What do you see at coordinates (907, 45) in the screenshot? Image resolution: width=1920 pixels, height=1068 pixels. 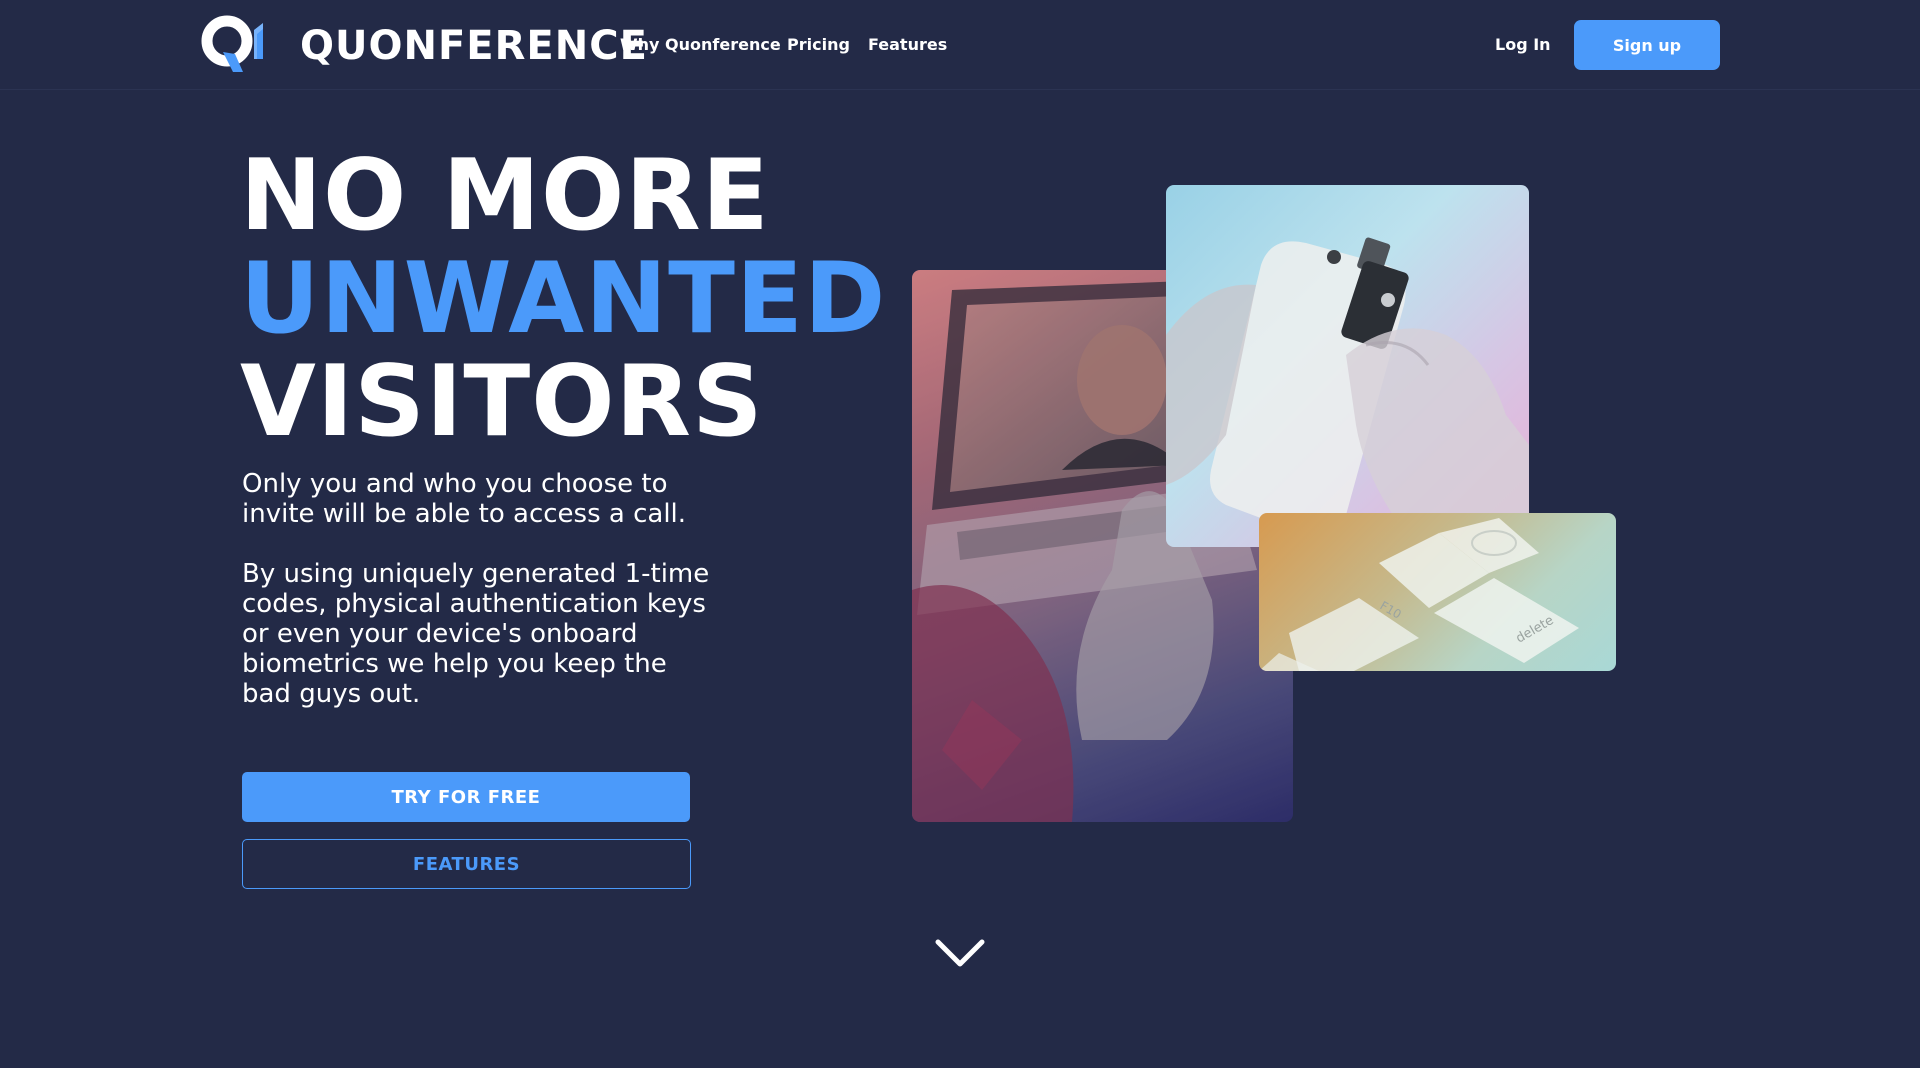 I see `nav-features: Features` at bounding box center [907, 45].